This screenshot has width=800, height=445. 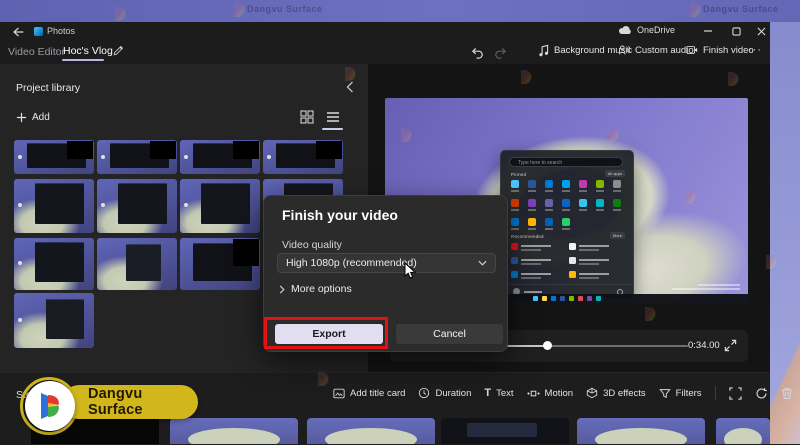 I want to click on effects-3d-button: 3D effects, so click(x=616, y=393).